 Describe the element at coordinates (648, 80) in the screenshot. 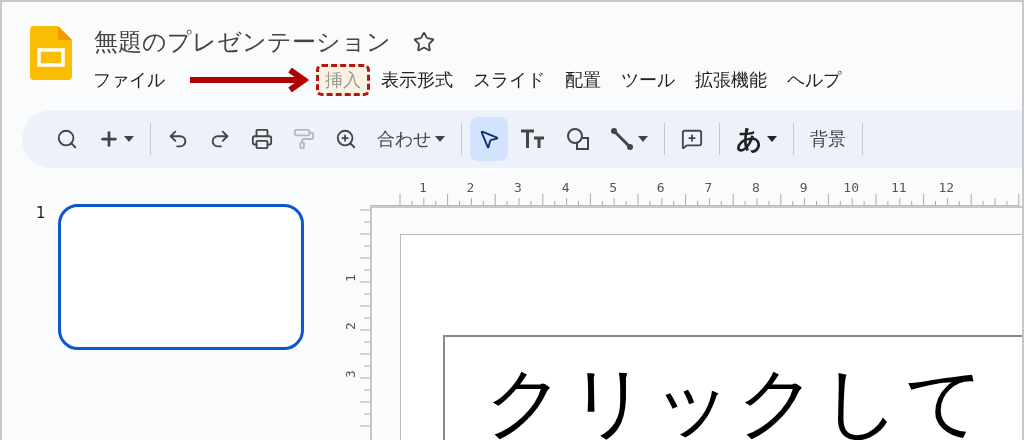

I see `menu-item: ツール` at that location.